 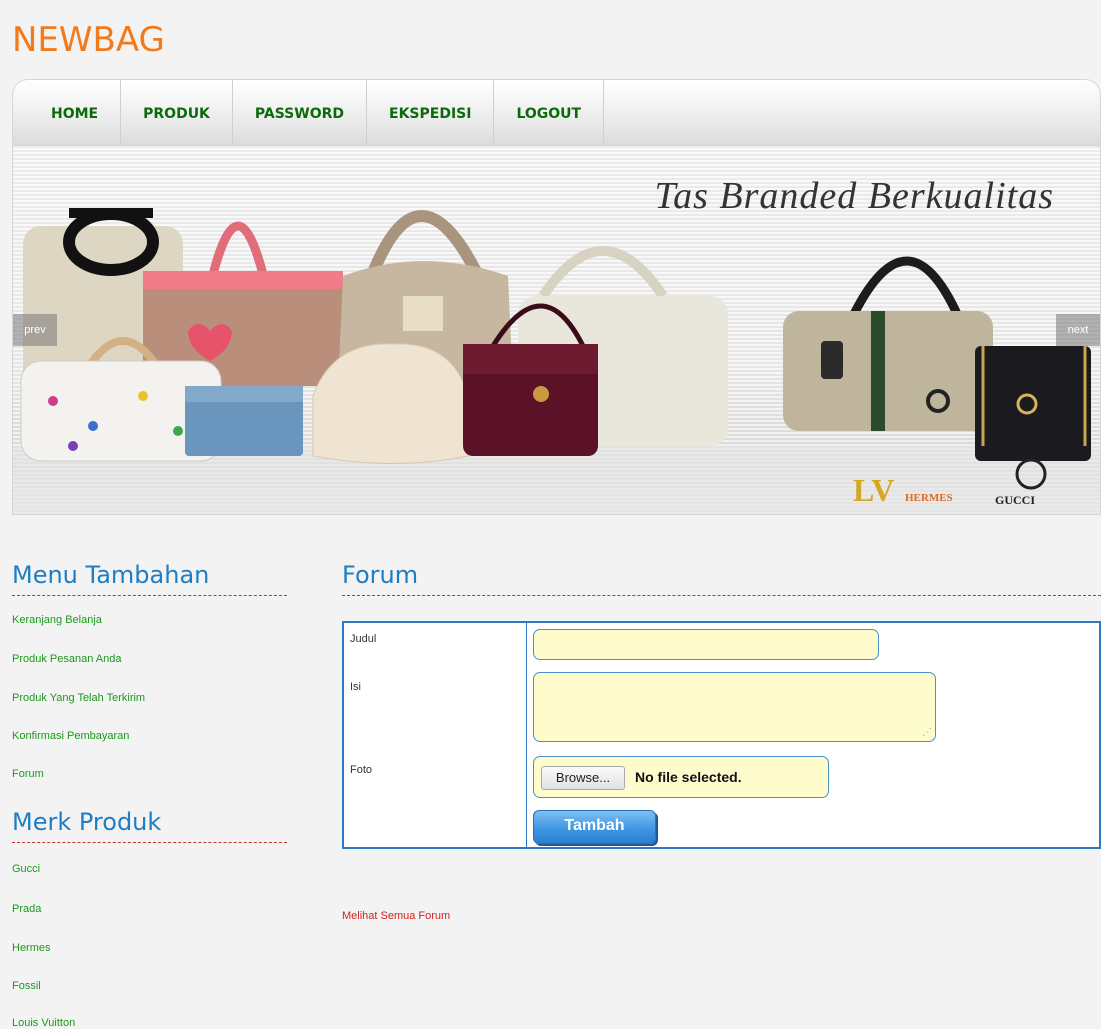 What do you see at coordinates (26, 909) in the screenshot?
I see `link-brand-prada: Prada` at bounding box center [26, 909].